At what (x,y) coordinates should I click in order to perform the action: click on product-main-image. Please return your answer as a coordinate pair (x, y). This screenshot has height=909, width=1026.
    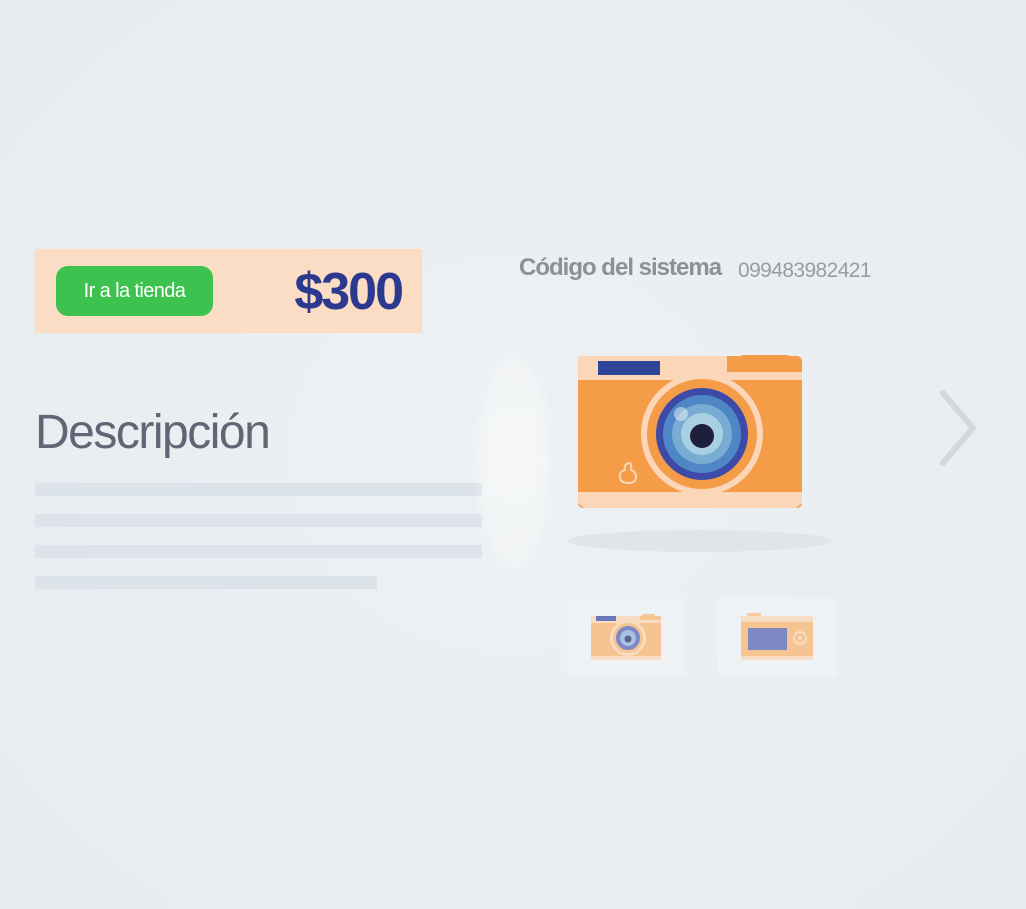
    Looking at the image, I should click on (700, 455).